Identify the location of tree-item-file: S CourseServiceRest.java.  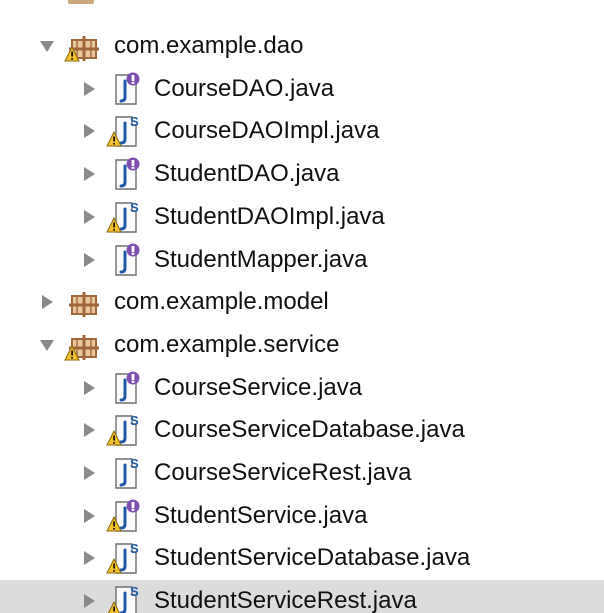
(302, 473).